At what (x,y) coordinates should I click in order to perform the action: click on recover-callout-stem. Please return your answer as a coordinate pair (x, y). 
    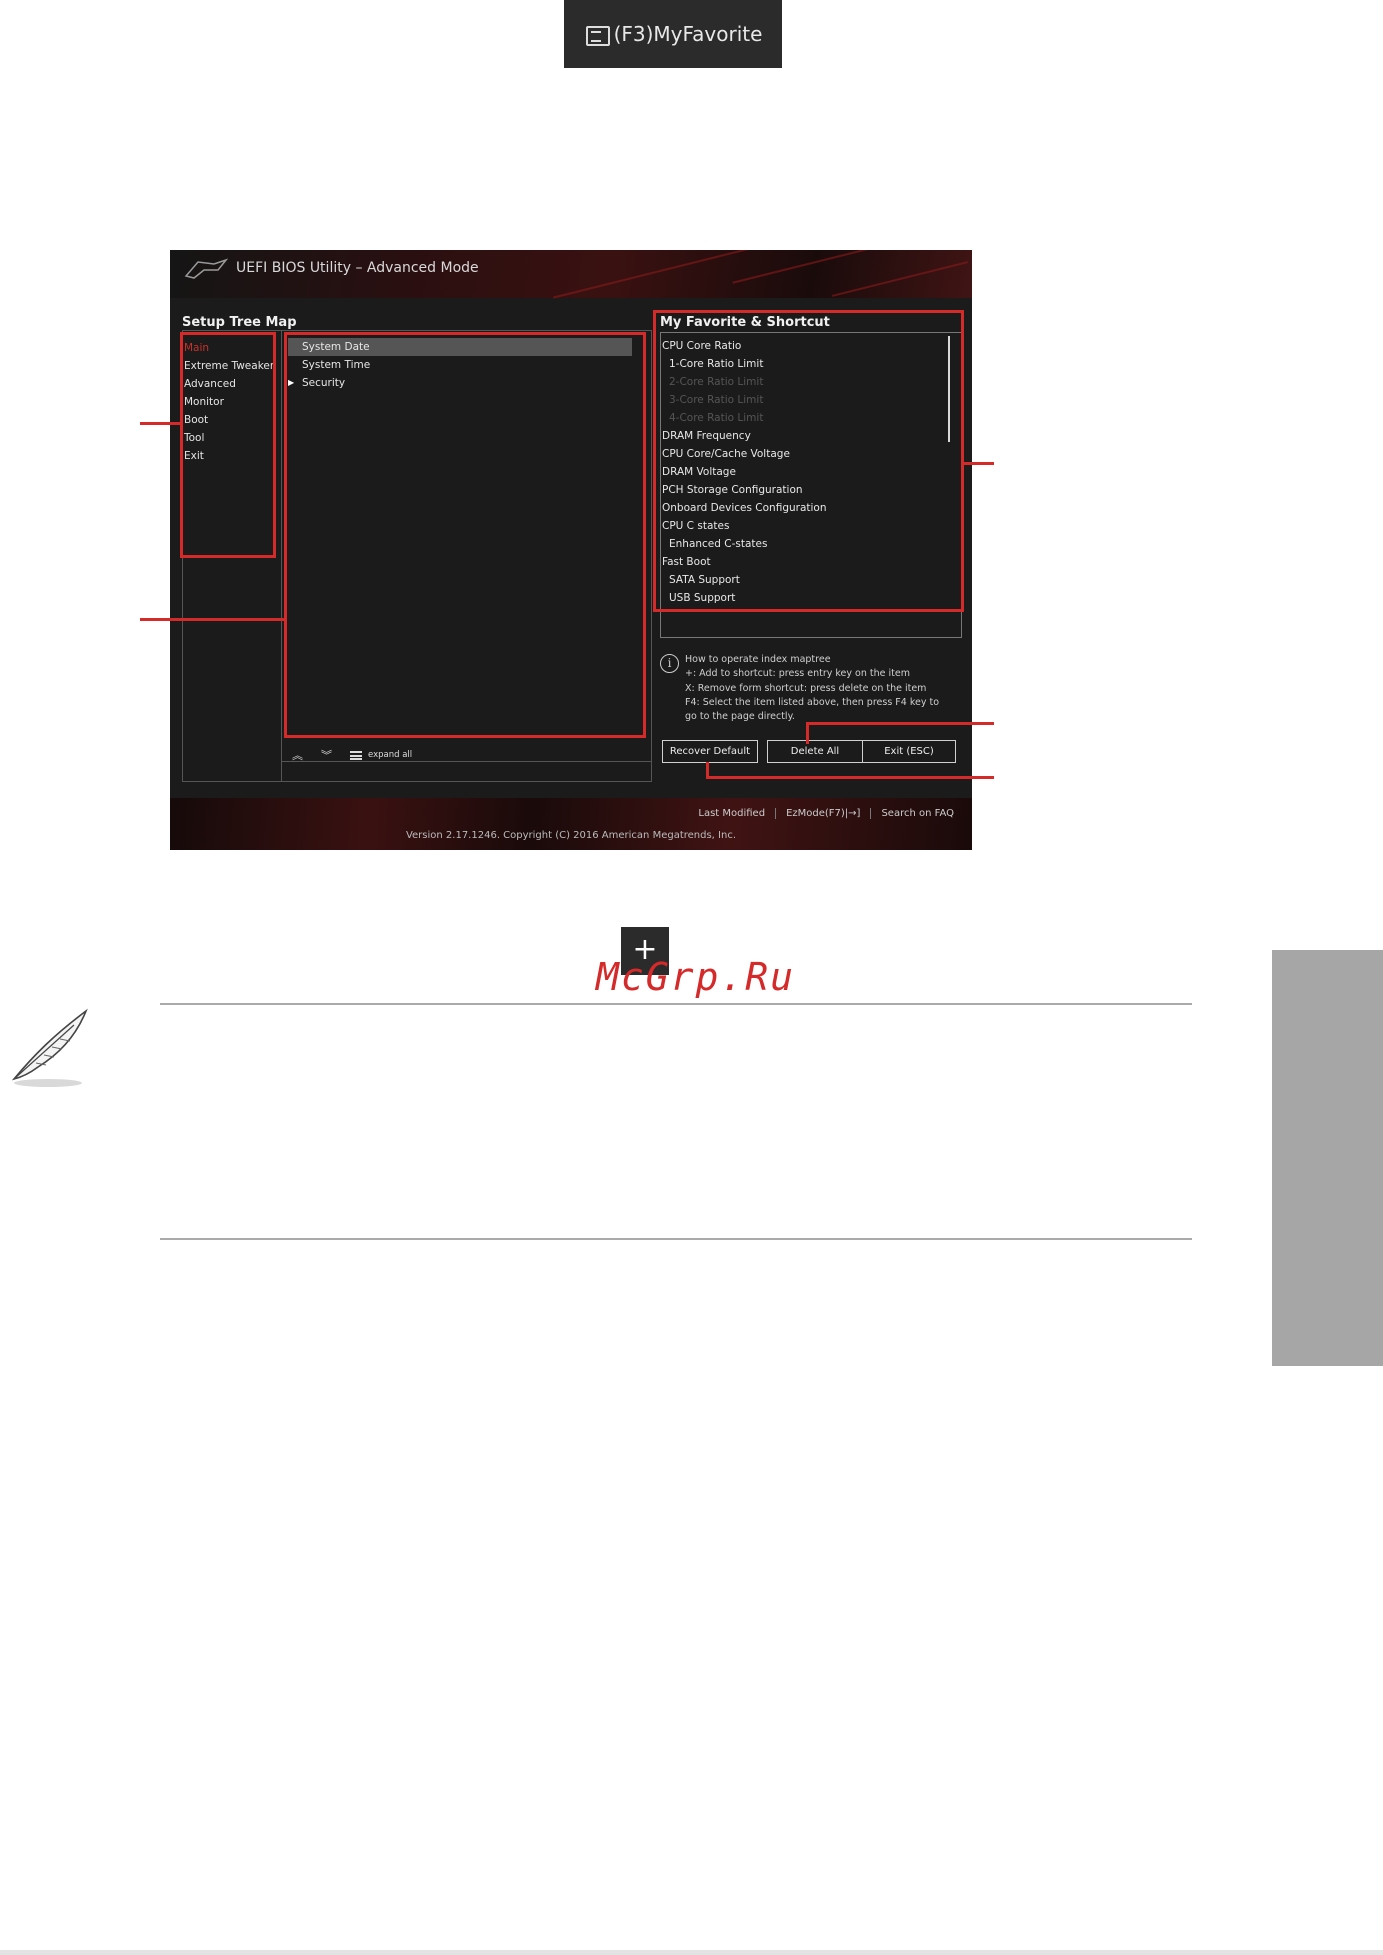
    Looking at the image, I should click on (707, 770).